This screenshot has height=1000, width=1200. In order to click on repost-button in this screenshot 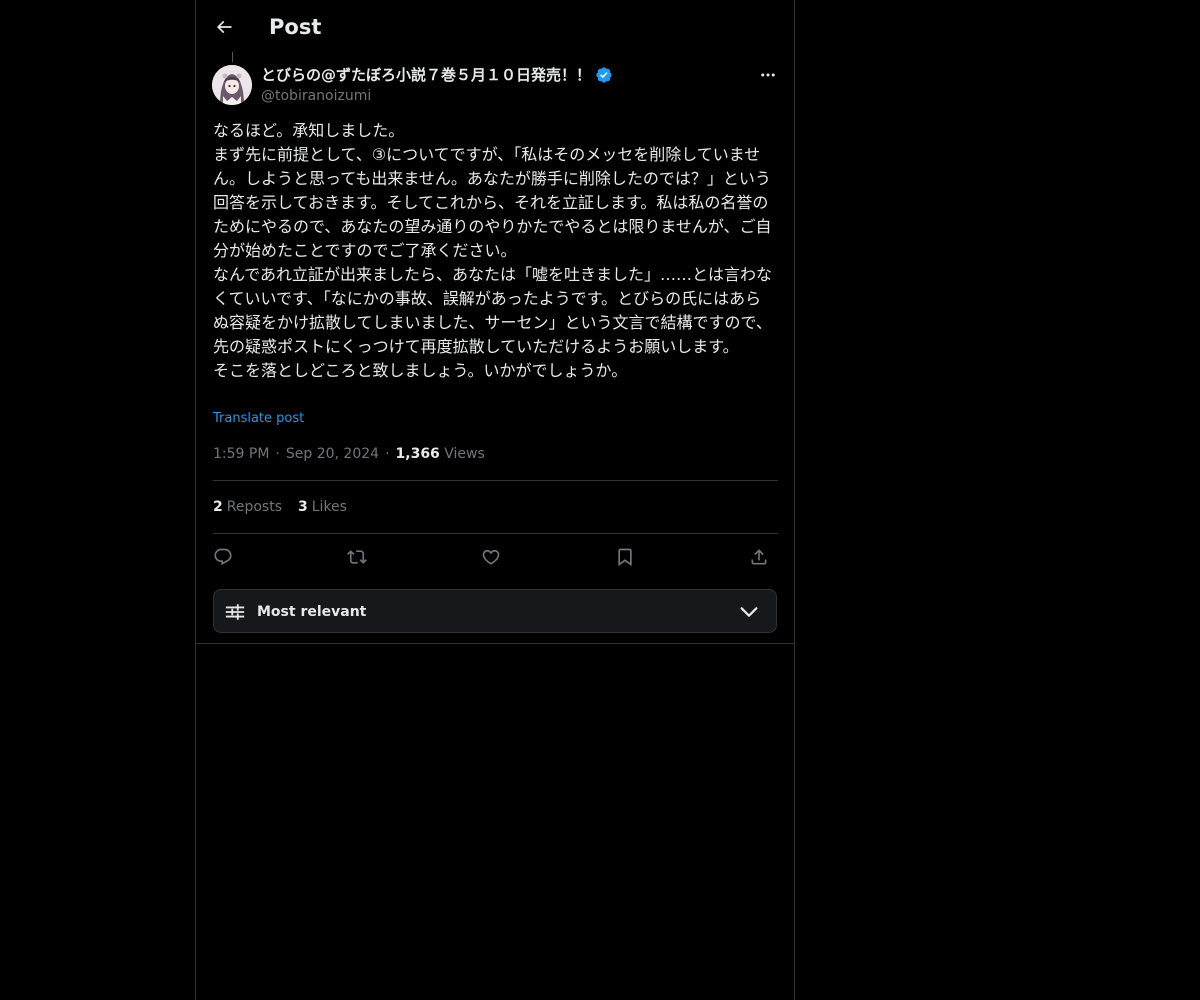, I will do `click(357, 557)`.